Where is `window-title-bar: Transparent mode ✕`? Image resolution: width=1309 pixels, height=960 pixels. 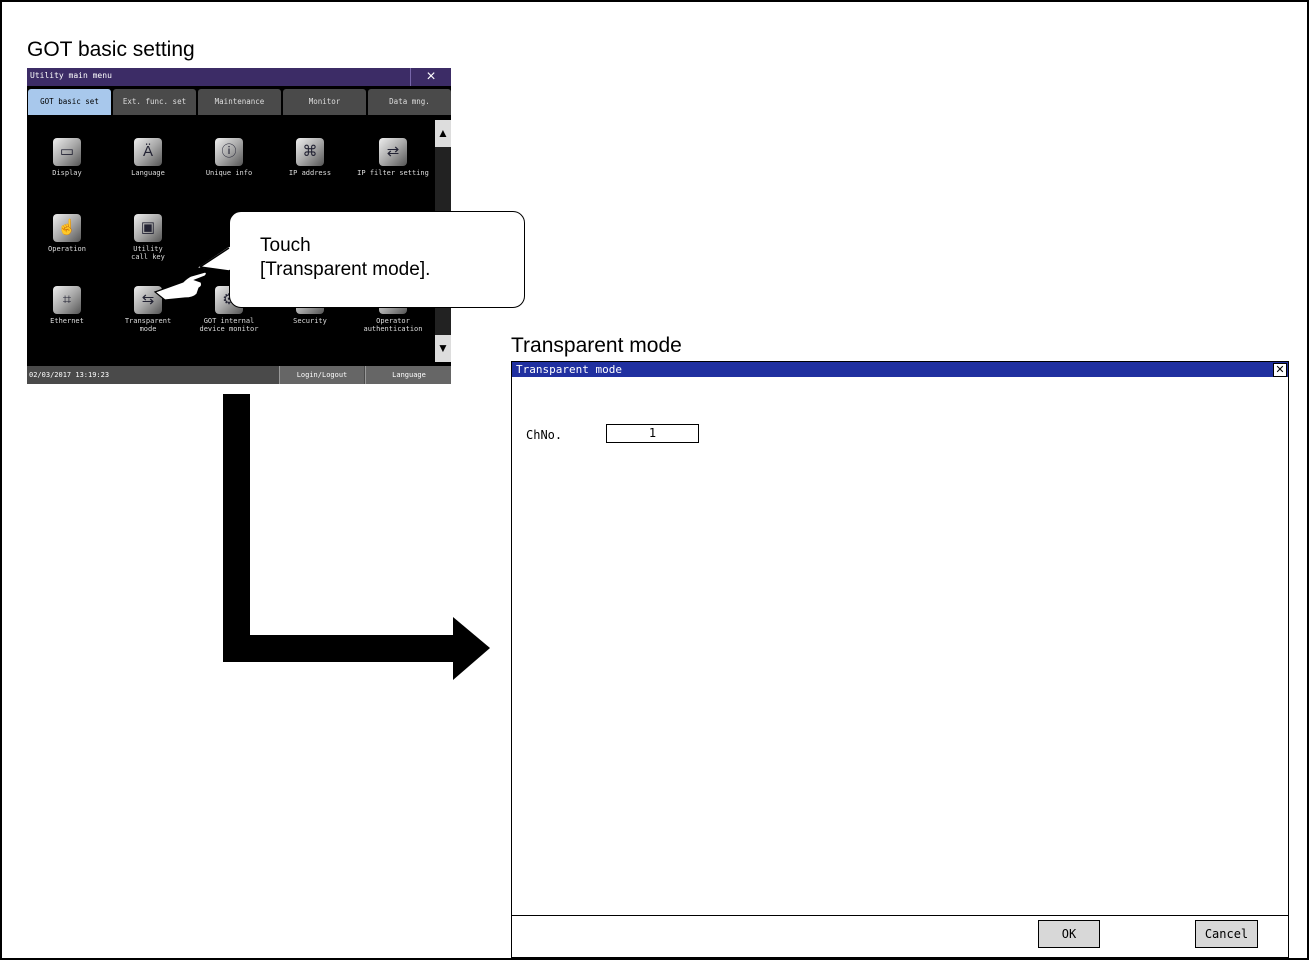
window-title-bar: Transparent mode ✕ is located at coordinates (900, 369).